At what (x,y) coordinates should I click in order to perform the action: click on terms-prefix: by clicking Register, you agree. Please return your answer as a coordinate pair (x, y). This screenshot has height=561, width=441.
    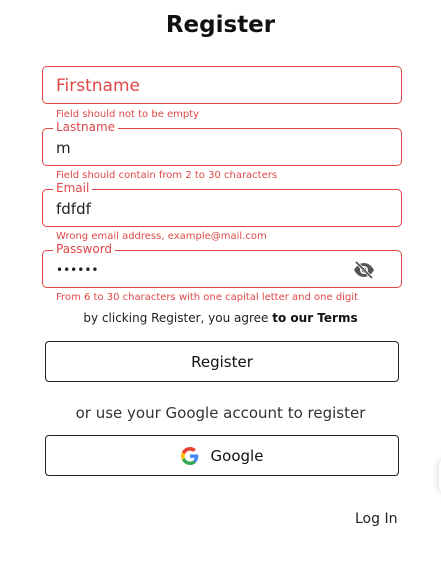
    Looking at the image, I should click on (178, 318).